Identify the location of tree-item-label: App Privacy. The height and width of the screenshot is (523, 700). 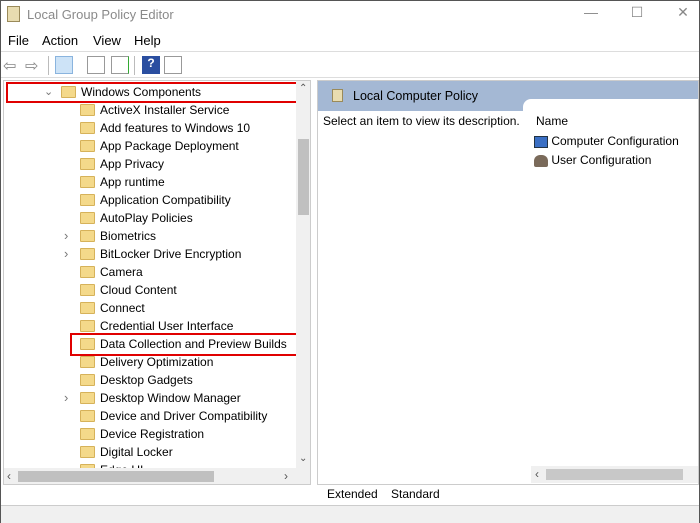
(132, 164).